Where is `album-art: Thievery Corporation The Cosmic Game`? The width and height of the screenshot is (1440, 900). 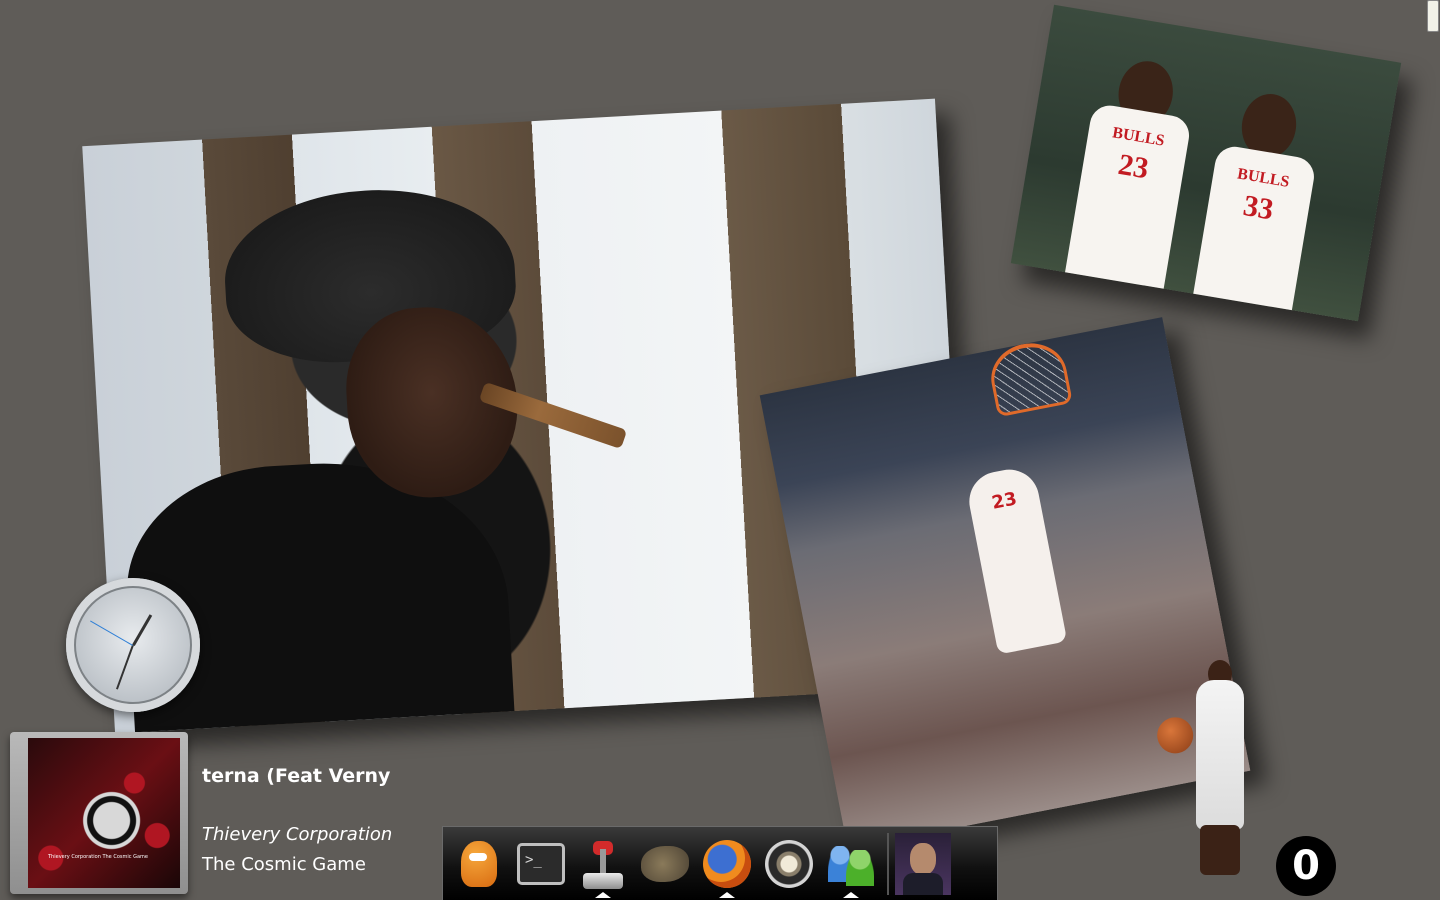 album-art: Thievery Corporation The Cosmic Game is located at coordinates (104, 813).